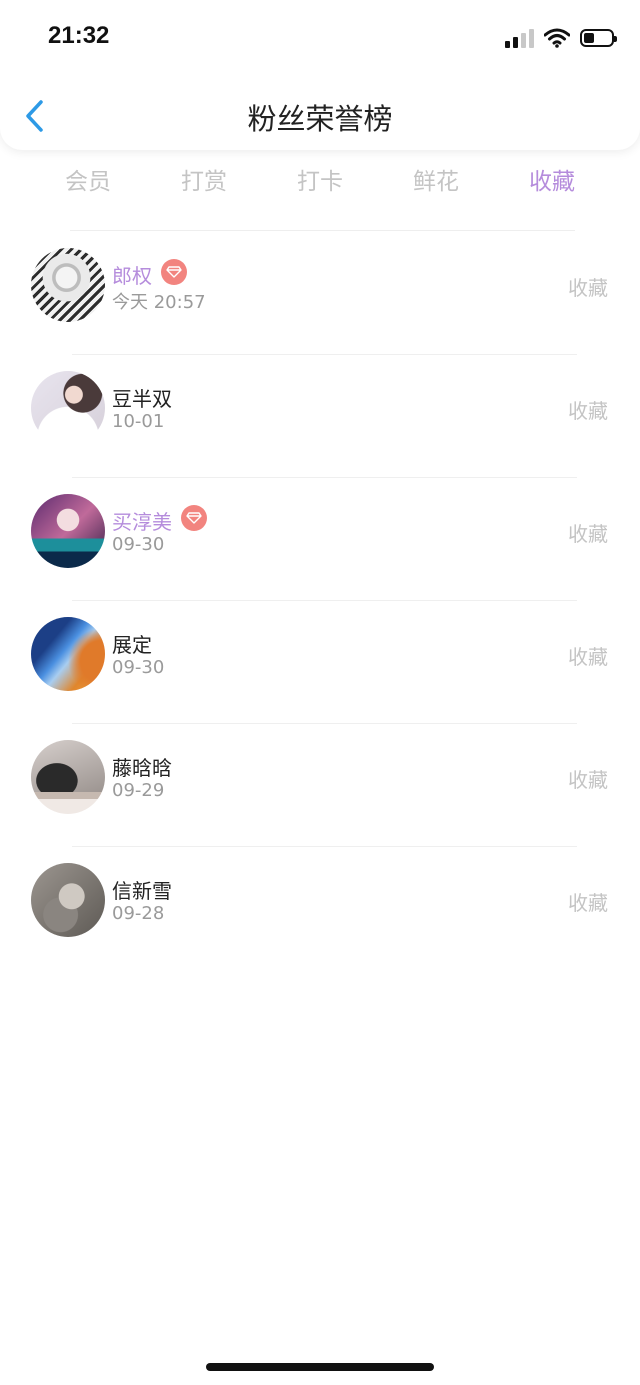 The width and height of the screenshot is (640, 1385). I want to click on tab-checkin: 打卡, so click(320, 185).